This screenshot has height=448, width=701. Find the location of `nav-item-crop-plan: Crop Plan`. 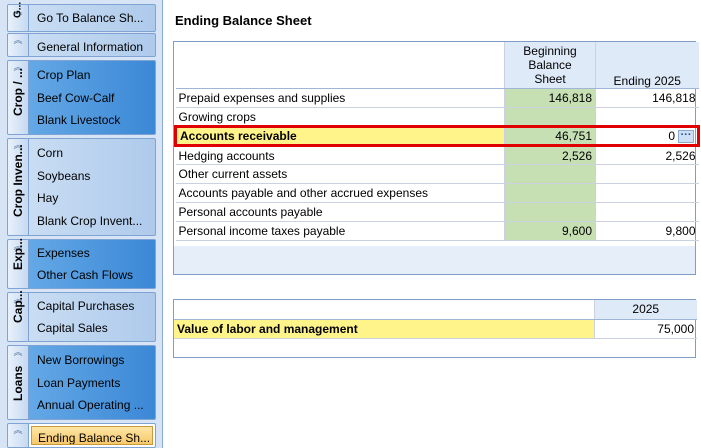

nav-item-crop-plan: Crop Plan is located at coordinates (92, 75).